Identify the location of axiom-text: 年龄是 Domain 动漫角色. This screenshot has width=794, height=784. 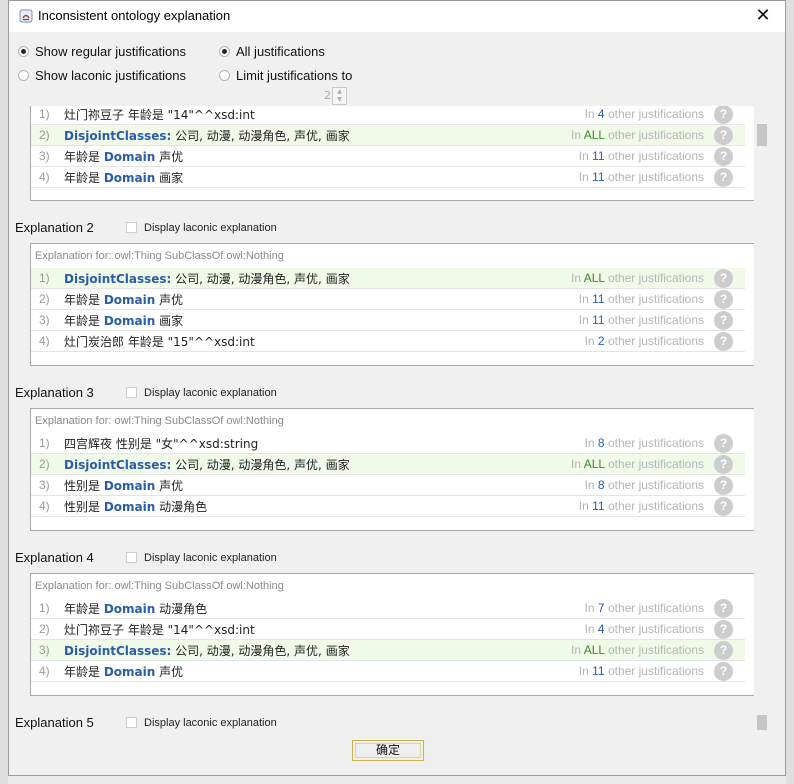
(135, 608).